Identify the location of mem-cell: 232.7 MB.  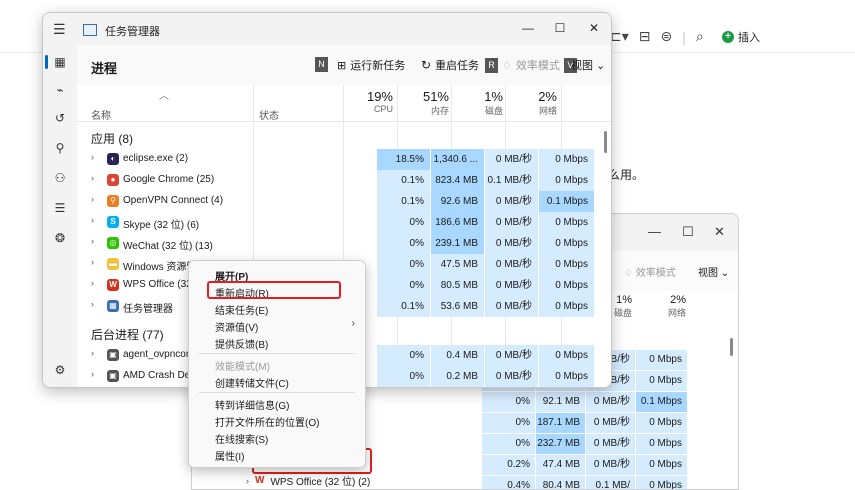
(560, 444).